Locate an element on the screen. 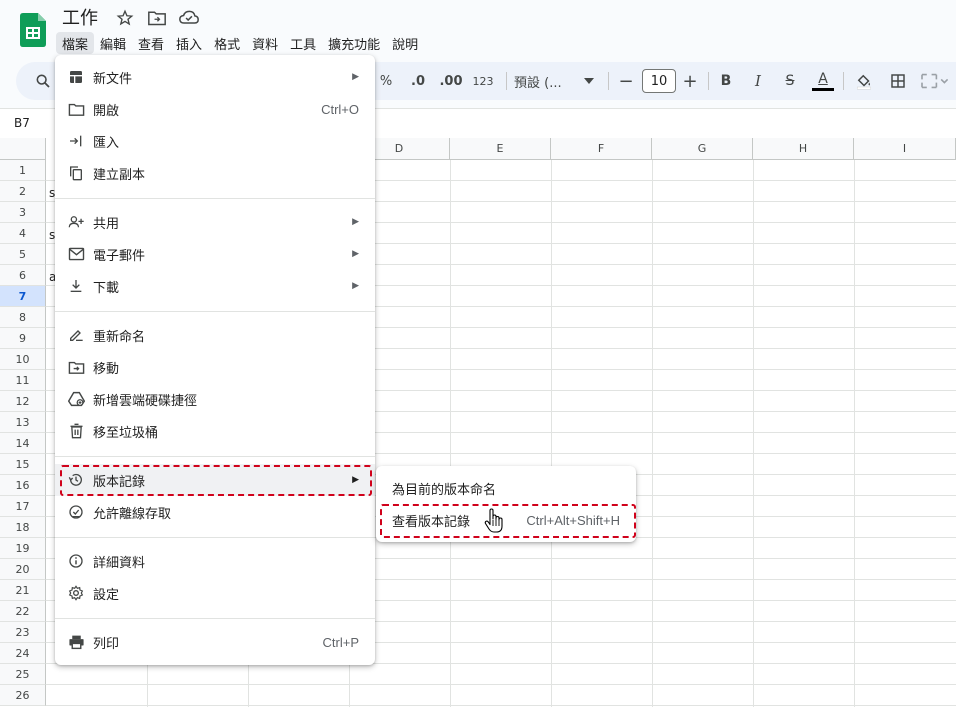 This screenshot has height=707, width=956. menu-item-label: 下載 is located at coordinates (106, 288).